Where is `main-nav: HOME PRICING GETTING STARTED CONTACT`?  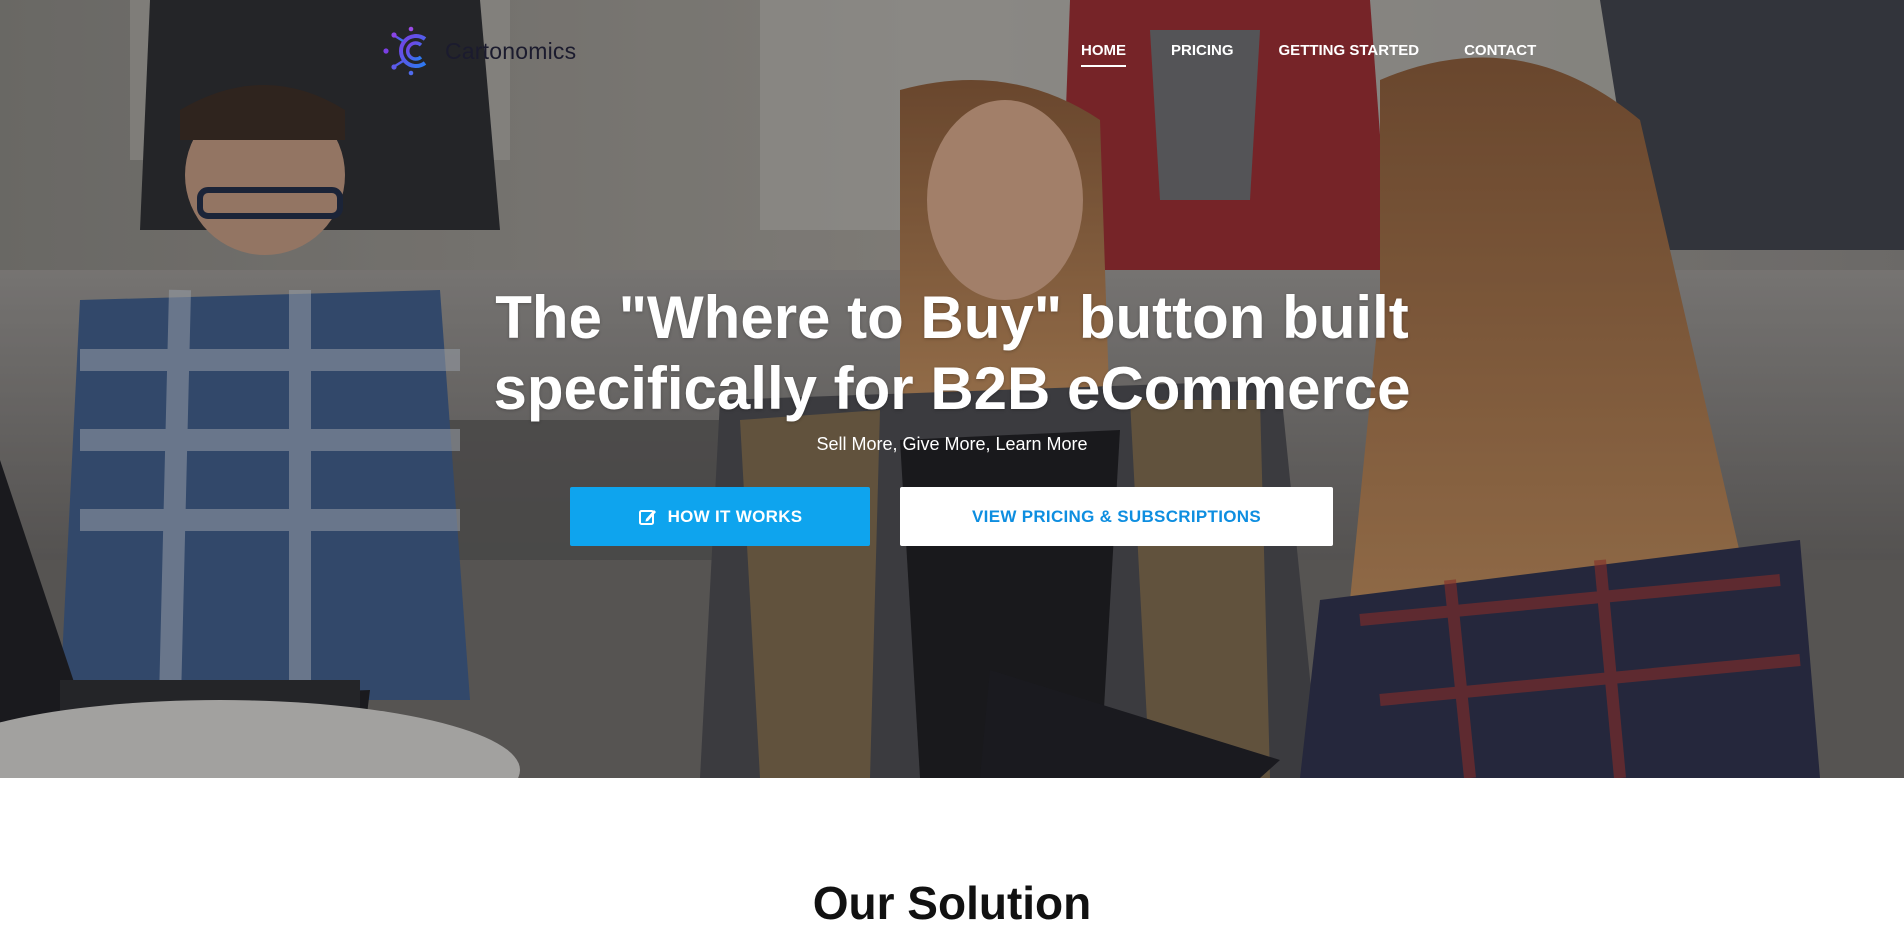 main-nav: HOME PRICING GETTING STARTED CONTACT is located at coordinates (1331, 54).